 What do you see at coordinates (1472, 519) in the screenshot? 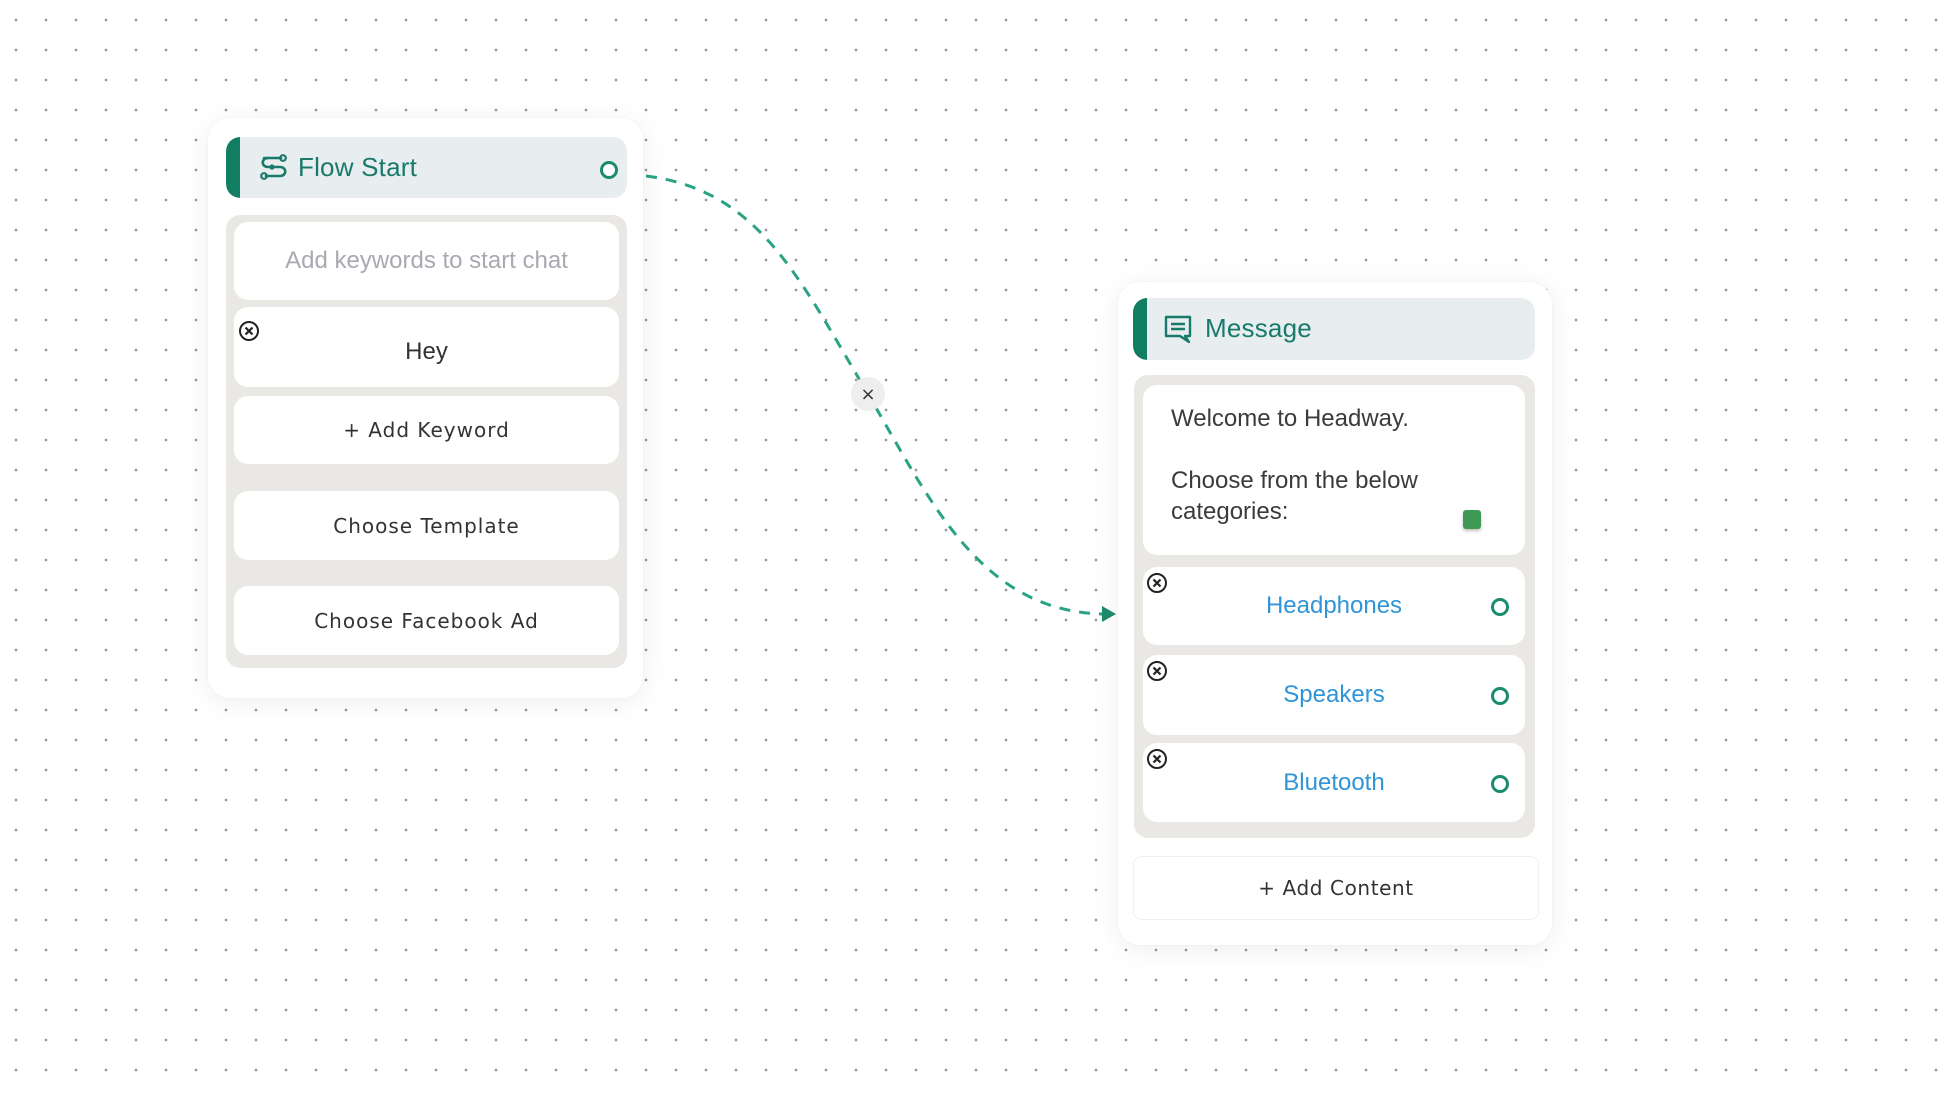
I see `status-indicator` at bounding box center [1472, 519].